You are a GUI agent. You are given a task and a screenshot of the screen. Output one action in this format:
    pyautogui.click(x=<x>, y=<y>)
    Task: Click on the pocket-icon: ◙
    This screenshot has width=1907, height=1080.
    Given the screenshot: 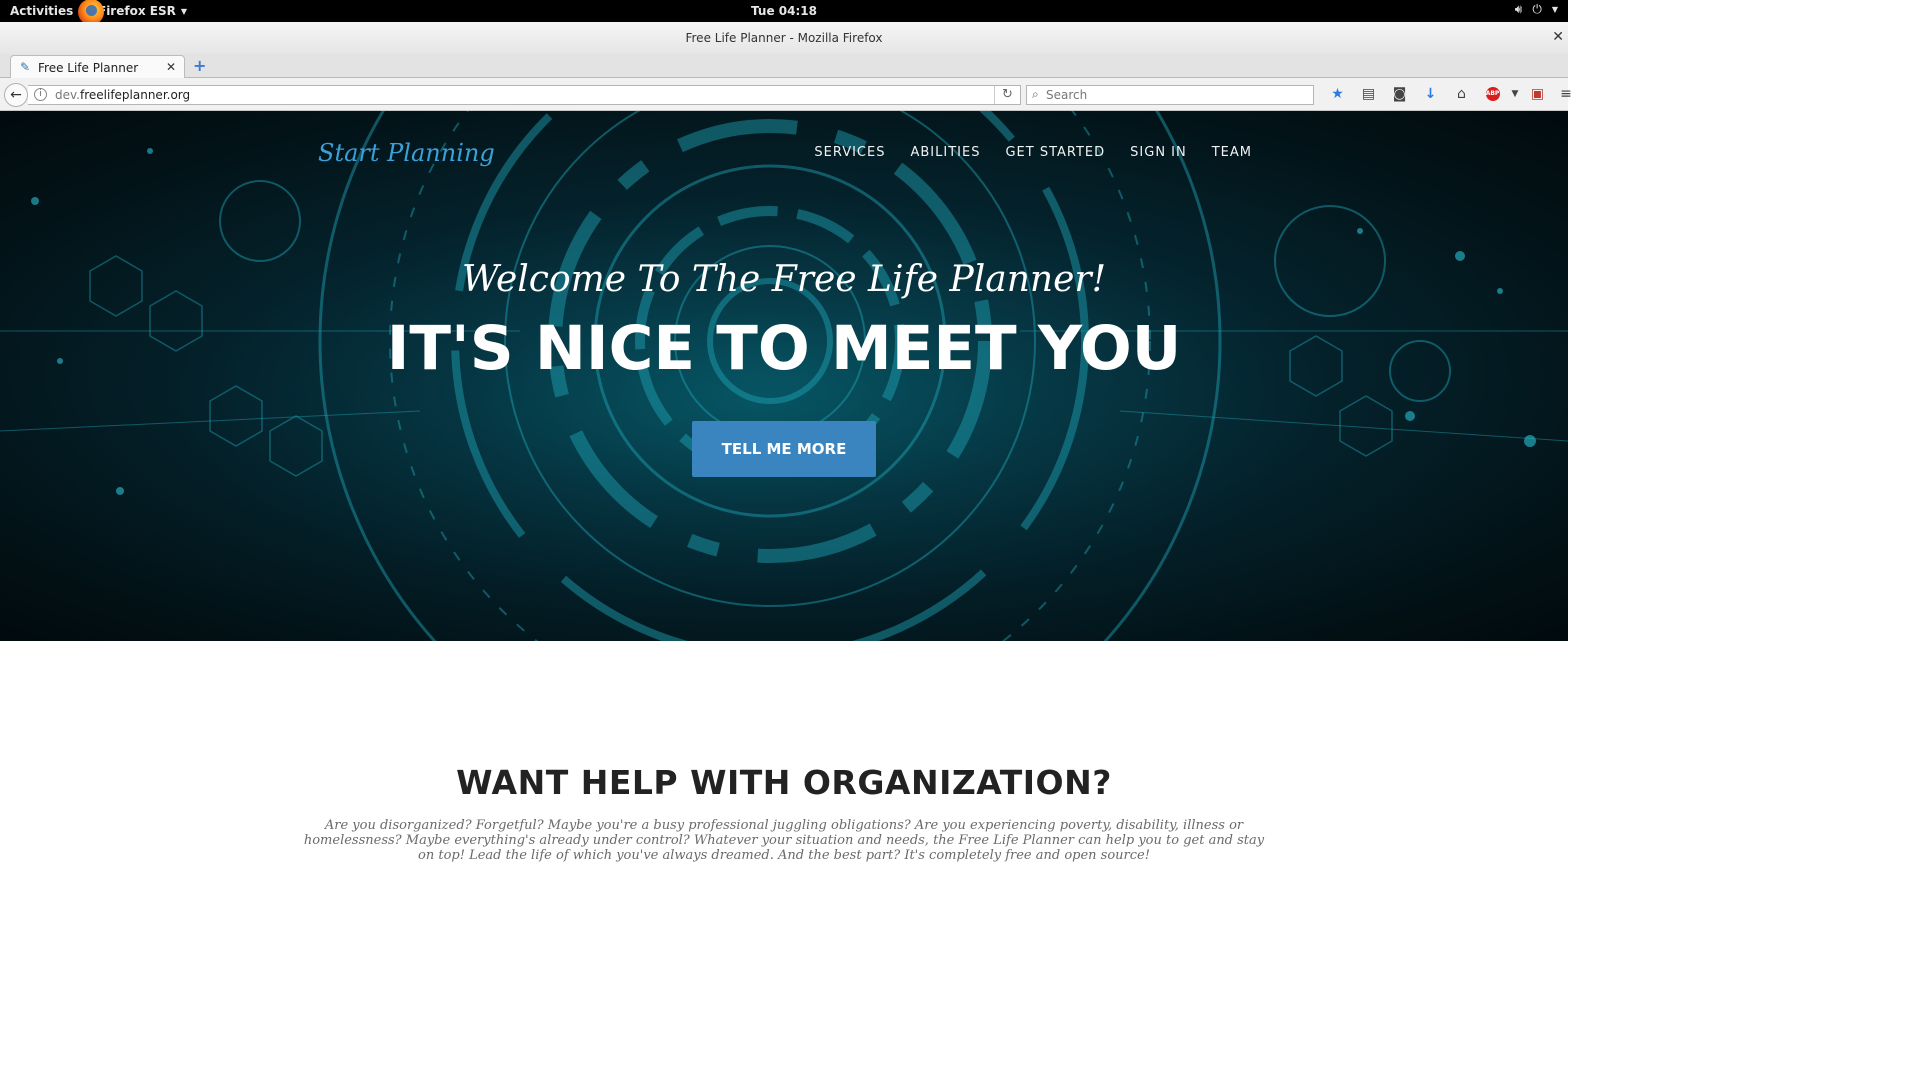 What is the action you would take?
    pyautogui.click(x=1399, y=94)
    